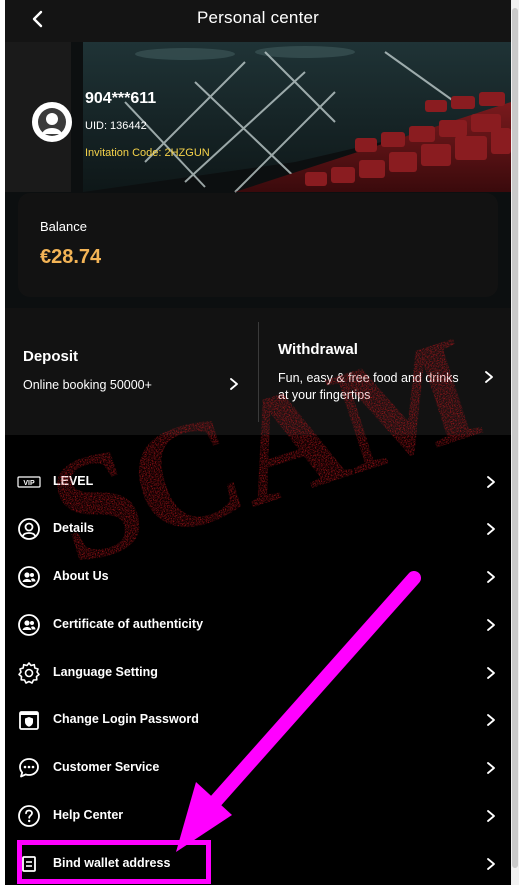 This screenshot has width=519, height=885. I want to click on user-circle-icon, so click(29, 529).